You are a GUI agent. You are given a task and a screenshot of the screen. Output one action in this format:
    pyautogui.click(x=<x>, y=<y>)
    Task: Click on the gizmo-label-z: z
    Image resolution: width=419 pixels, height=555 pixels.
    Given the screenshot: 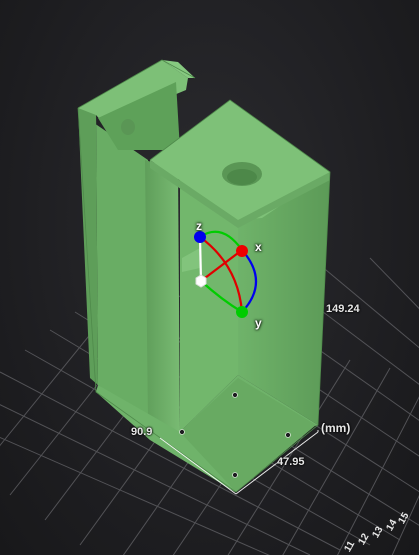 What is the action you would take?
    pyautogui.click(x=199, y=226)
    